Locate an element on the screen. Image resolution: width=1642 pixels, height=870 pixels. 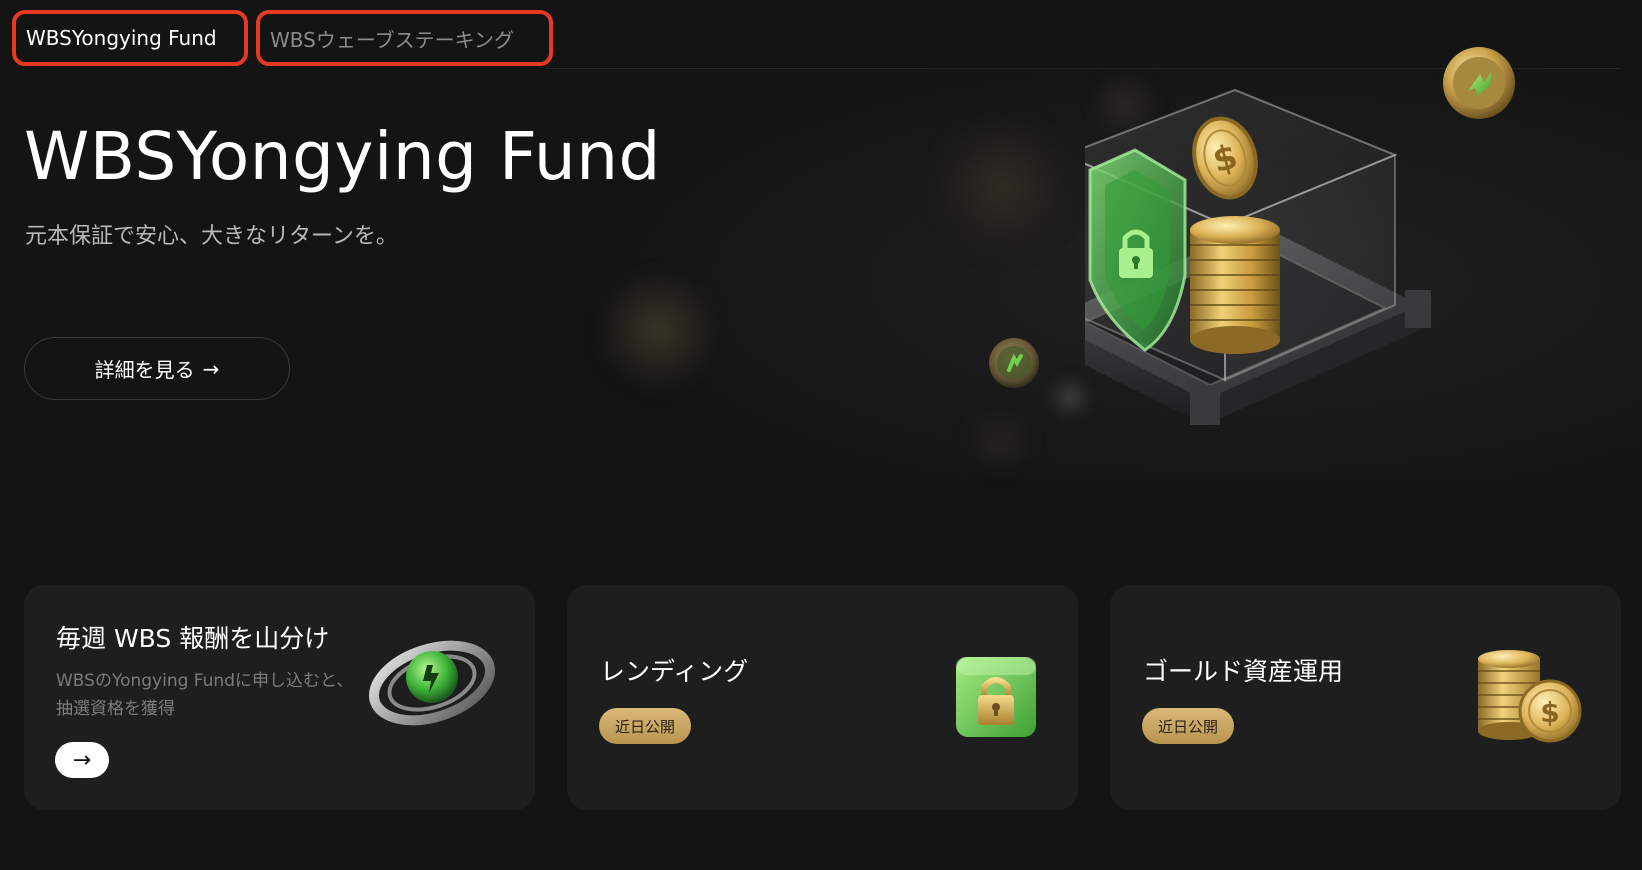
green-lightning-orb-icon is located at coordinates (432, 683).